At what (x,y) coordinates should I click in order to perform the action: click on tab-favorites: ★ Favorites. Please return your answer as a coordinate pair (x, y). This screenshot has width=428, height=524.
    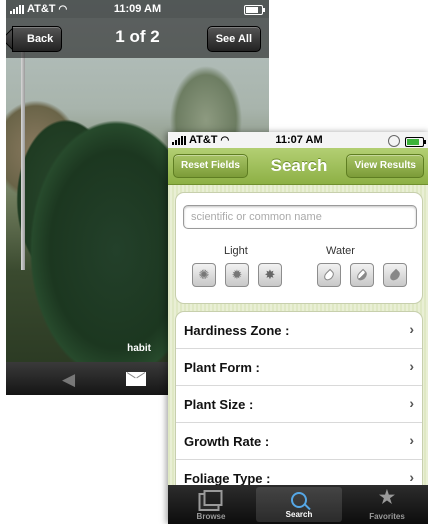
    Looking at the image, I should click on (386, 504).